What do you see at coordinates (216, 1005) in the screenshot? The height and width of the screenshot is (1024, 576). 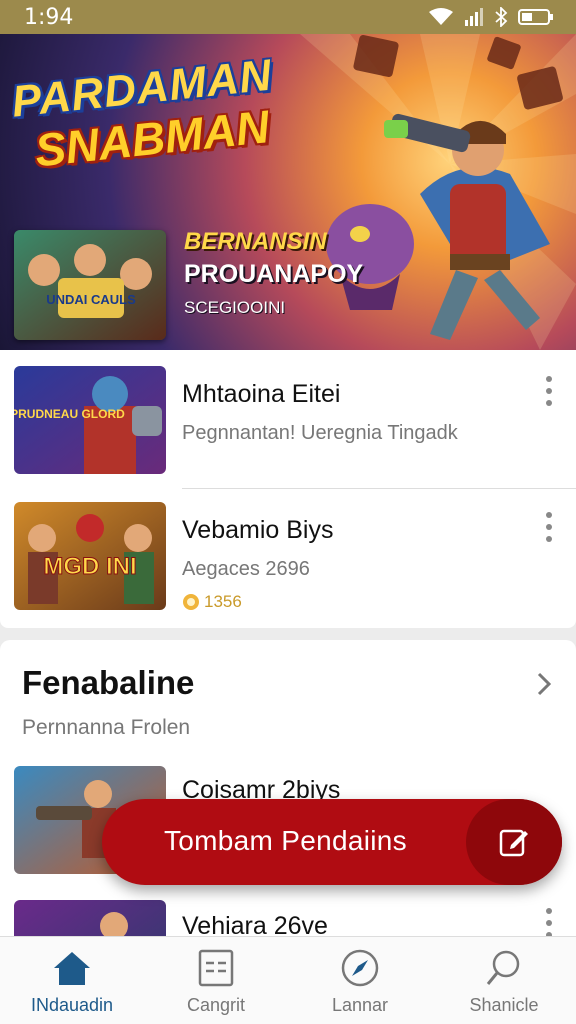 I see `nav-label-list: Cangrit` at bounding box center [216, 1005].